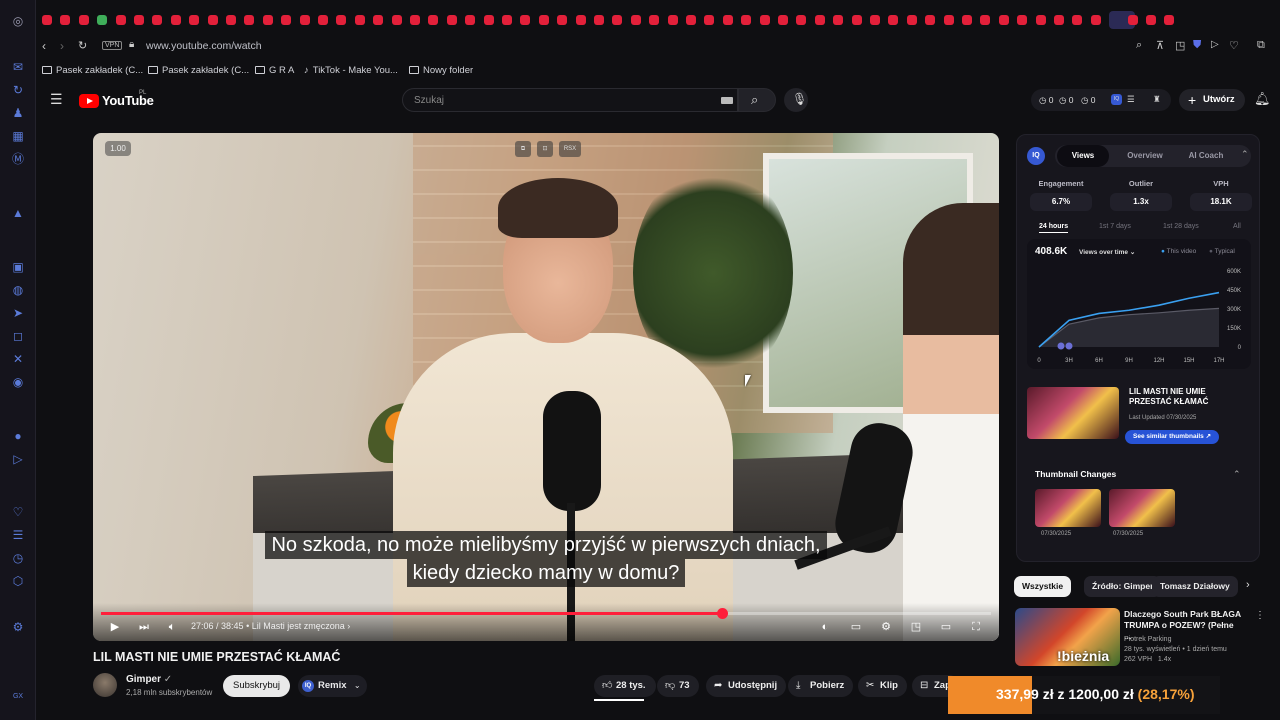 The width and height of the screenshot is (1280, 720). I want to click on clip-button: ✂ Klip, so click(882, 686).